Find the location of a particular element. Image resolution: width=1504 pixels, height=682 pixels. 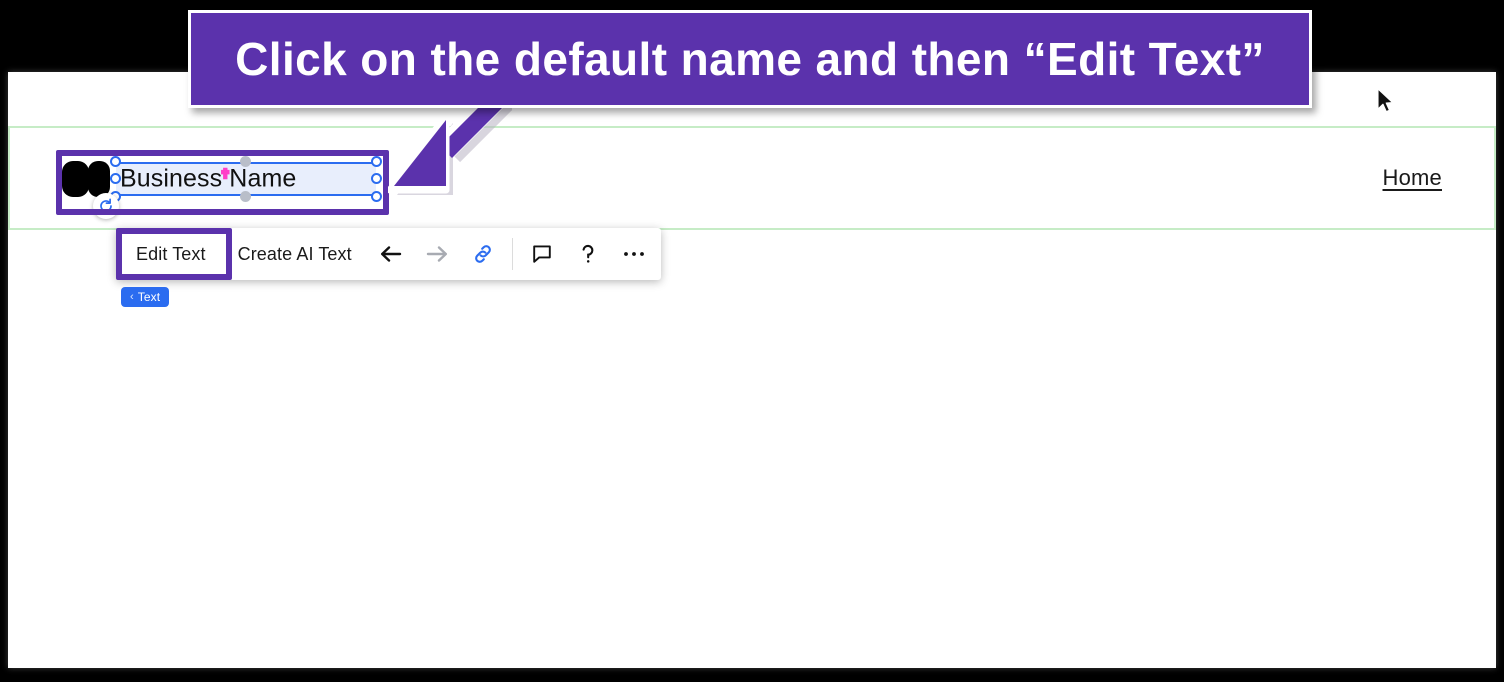

create-ai-text-button: Create AI Text is located at coordinates (295, 254).